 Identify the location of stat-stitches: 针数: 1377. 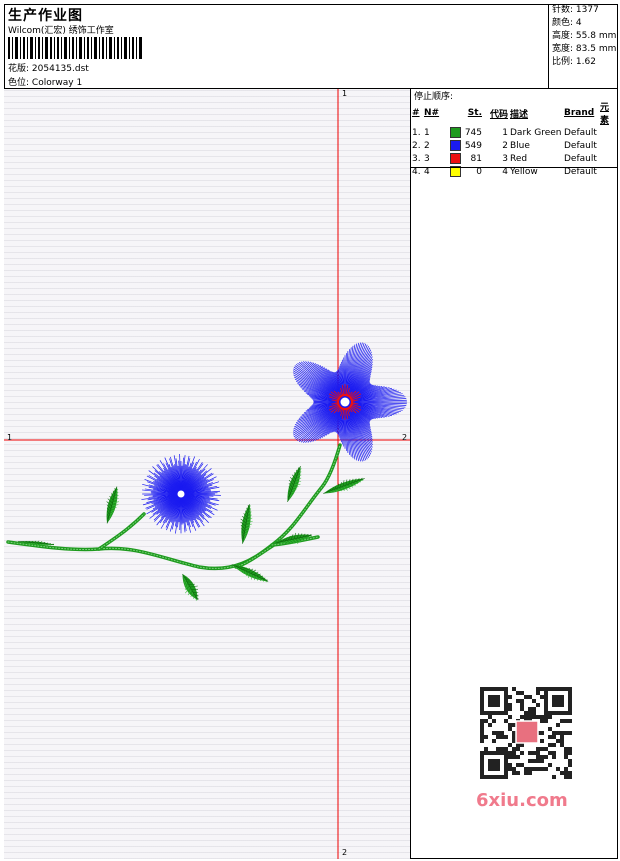
(575, 10).